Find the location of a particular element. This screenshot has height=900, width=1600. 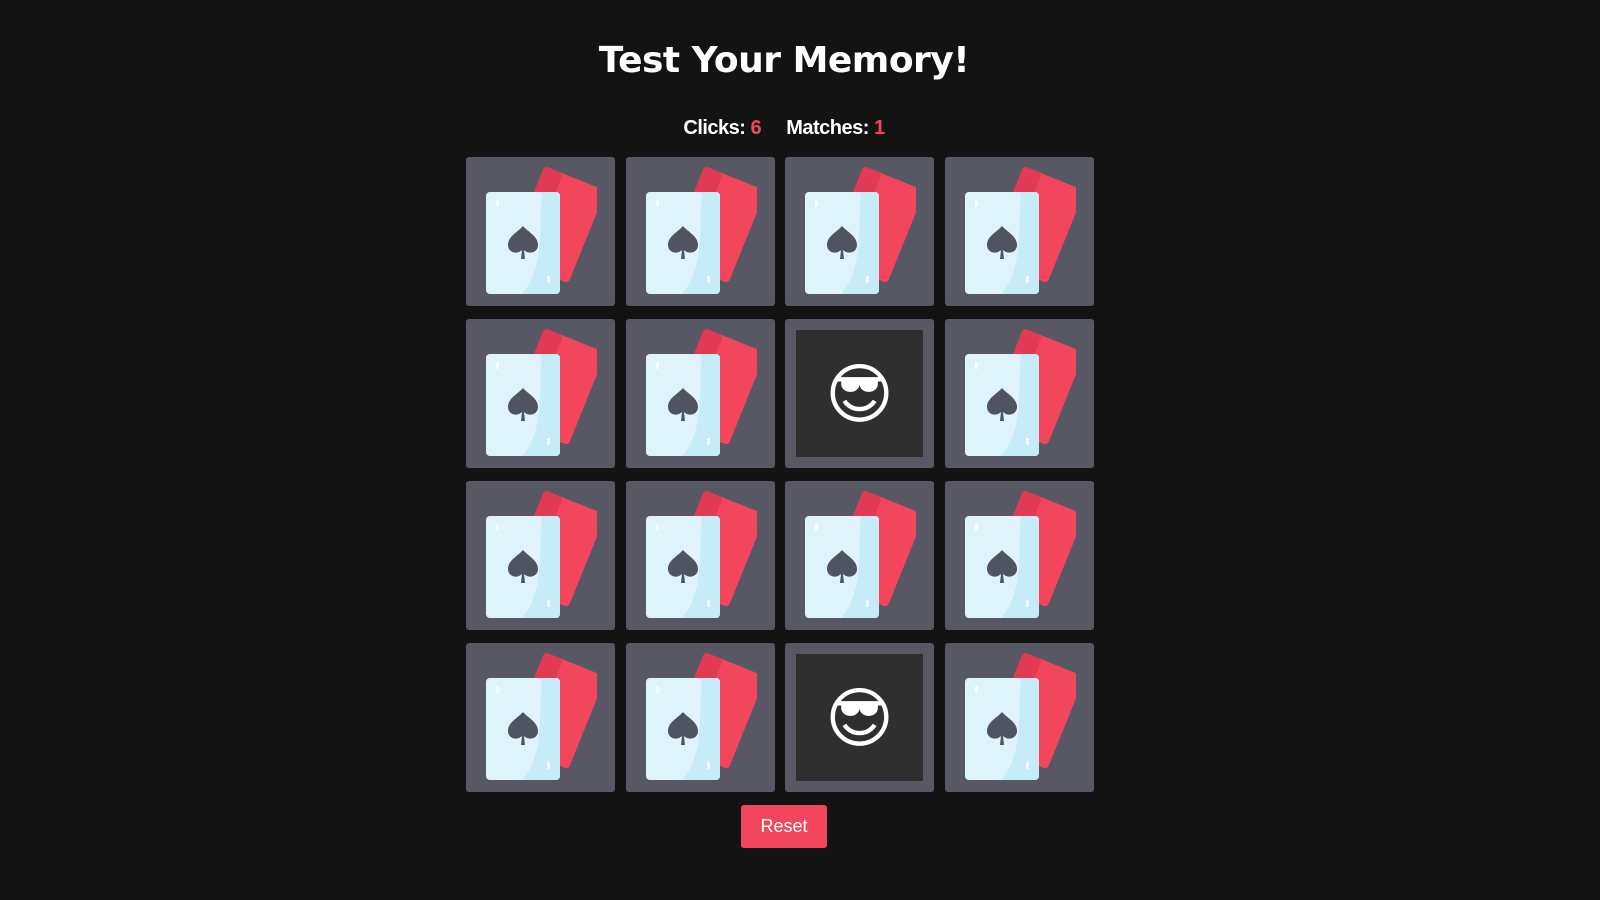

page-title: Test Your Memory! is located at coordinates (784, 60).